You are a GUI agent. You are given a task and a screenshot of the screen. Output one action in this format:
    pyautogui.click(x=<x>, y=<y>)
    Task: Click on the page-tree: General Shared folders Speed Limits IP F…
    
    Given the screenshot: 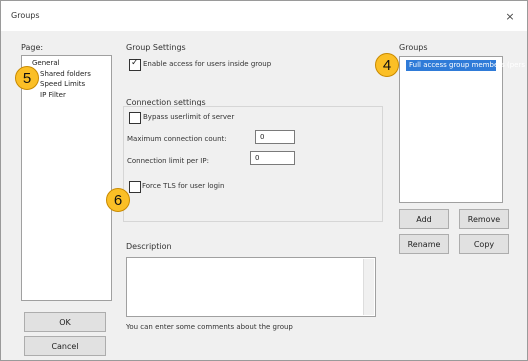 What is the action you would take?
    pyautogui.click(x=66, y=178)
    